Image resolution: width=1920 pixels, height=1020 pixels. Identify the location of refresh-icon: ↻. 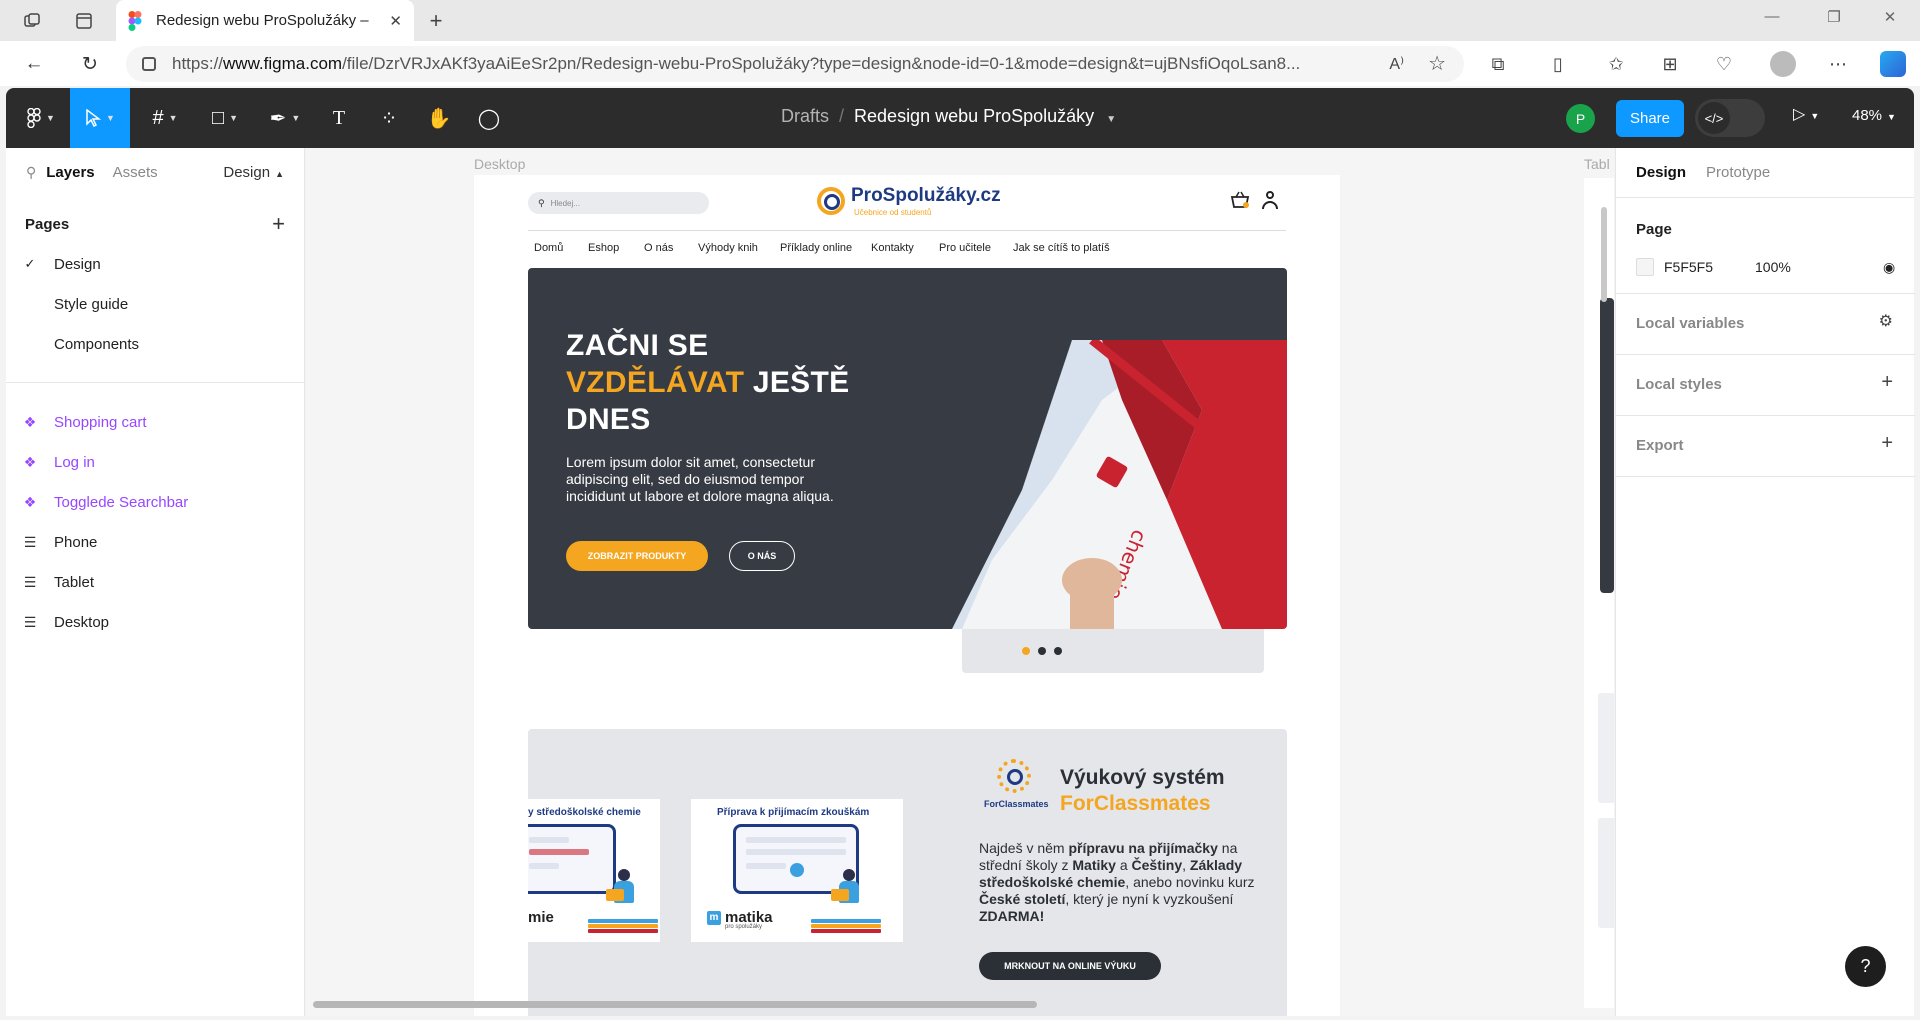
(90, 64).